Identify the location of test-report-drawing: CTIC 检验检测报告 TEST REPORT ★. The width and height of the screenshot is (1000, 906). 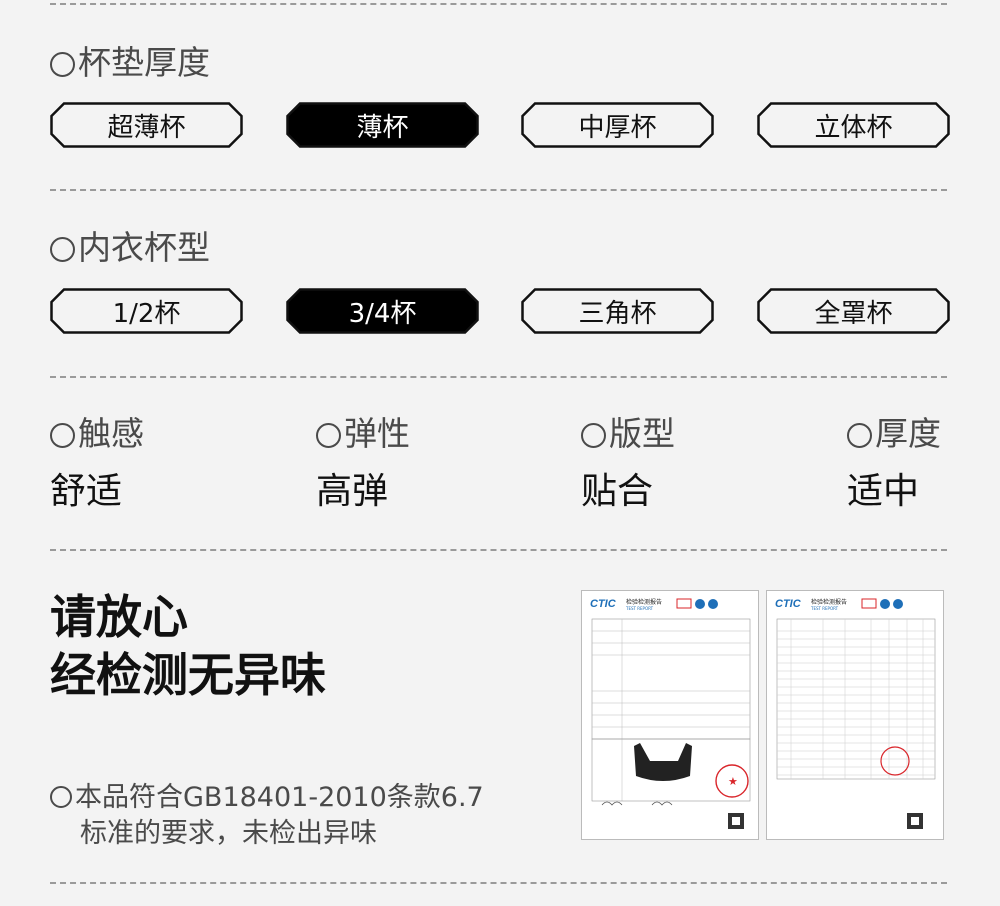
(670, 713).